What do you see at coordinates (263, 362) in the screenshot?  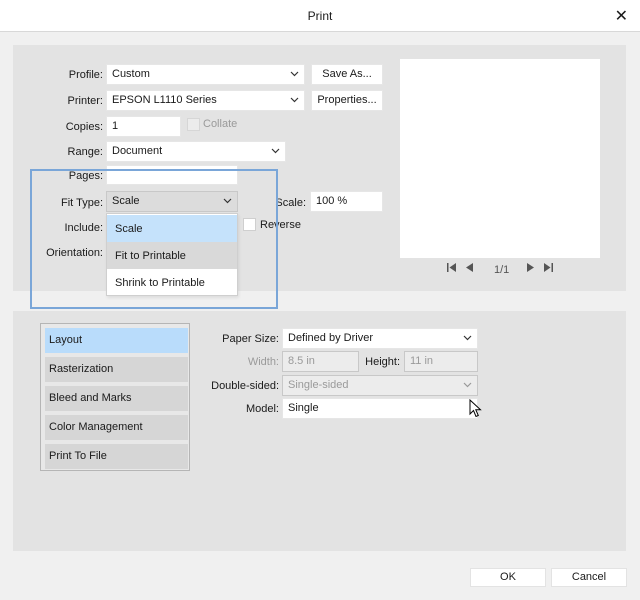 I see `width-label: Width:` at bounding box center [263, 362].